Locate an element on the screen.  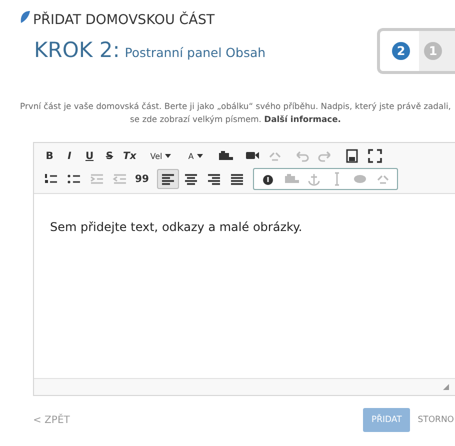
step-number: 2 is located at coordinates (401, 51).